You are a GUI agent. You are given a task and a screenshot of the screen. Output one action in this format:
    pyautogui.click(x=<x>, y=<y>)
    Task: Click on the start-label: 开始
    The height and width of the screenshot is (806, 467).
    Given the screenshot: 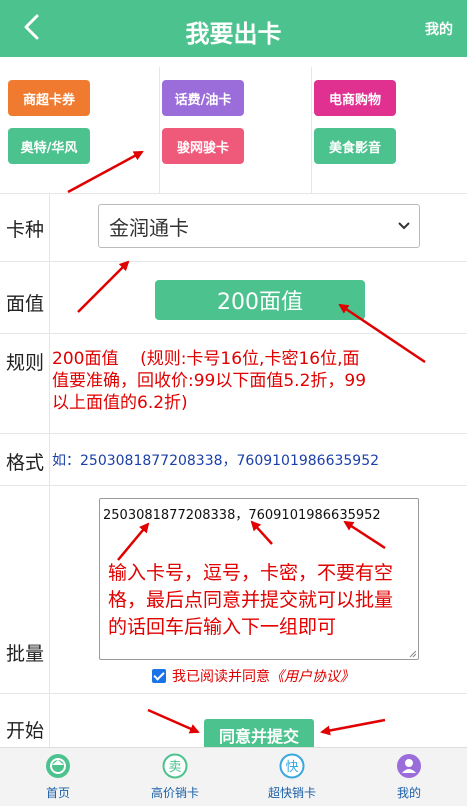 What is the action you would take?
    pyautogui.click(x=25, y=731)
    